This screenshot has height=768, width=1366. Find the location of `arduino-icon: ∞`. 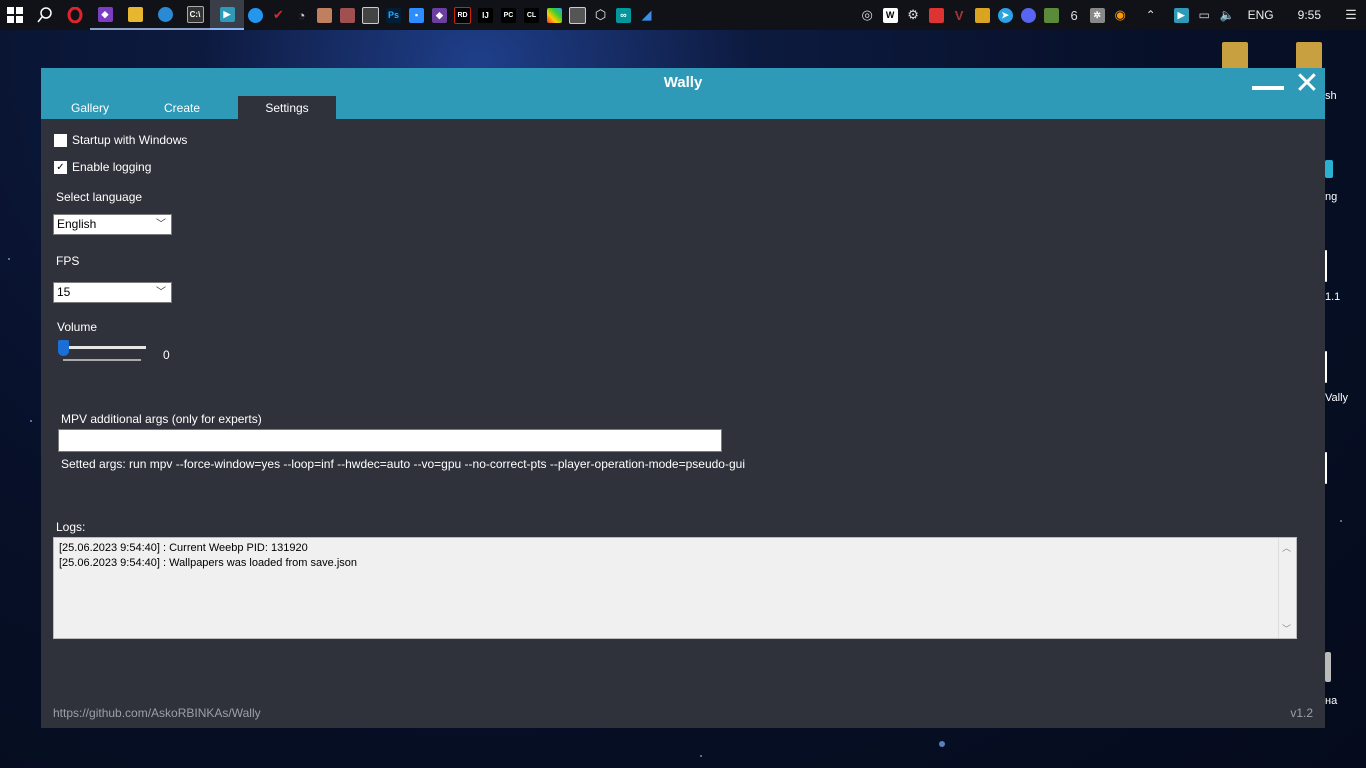

arduino-icon: ∞ is located at coordinates (623, 15).